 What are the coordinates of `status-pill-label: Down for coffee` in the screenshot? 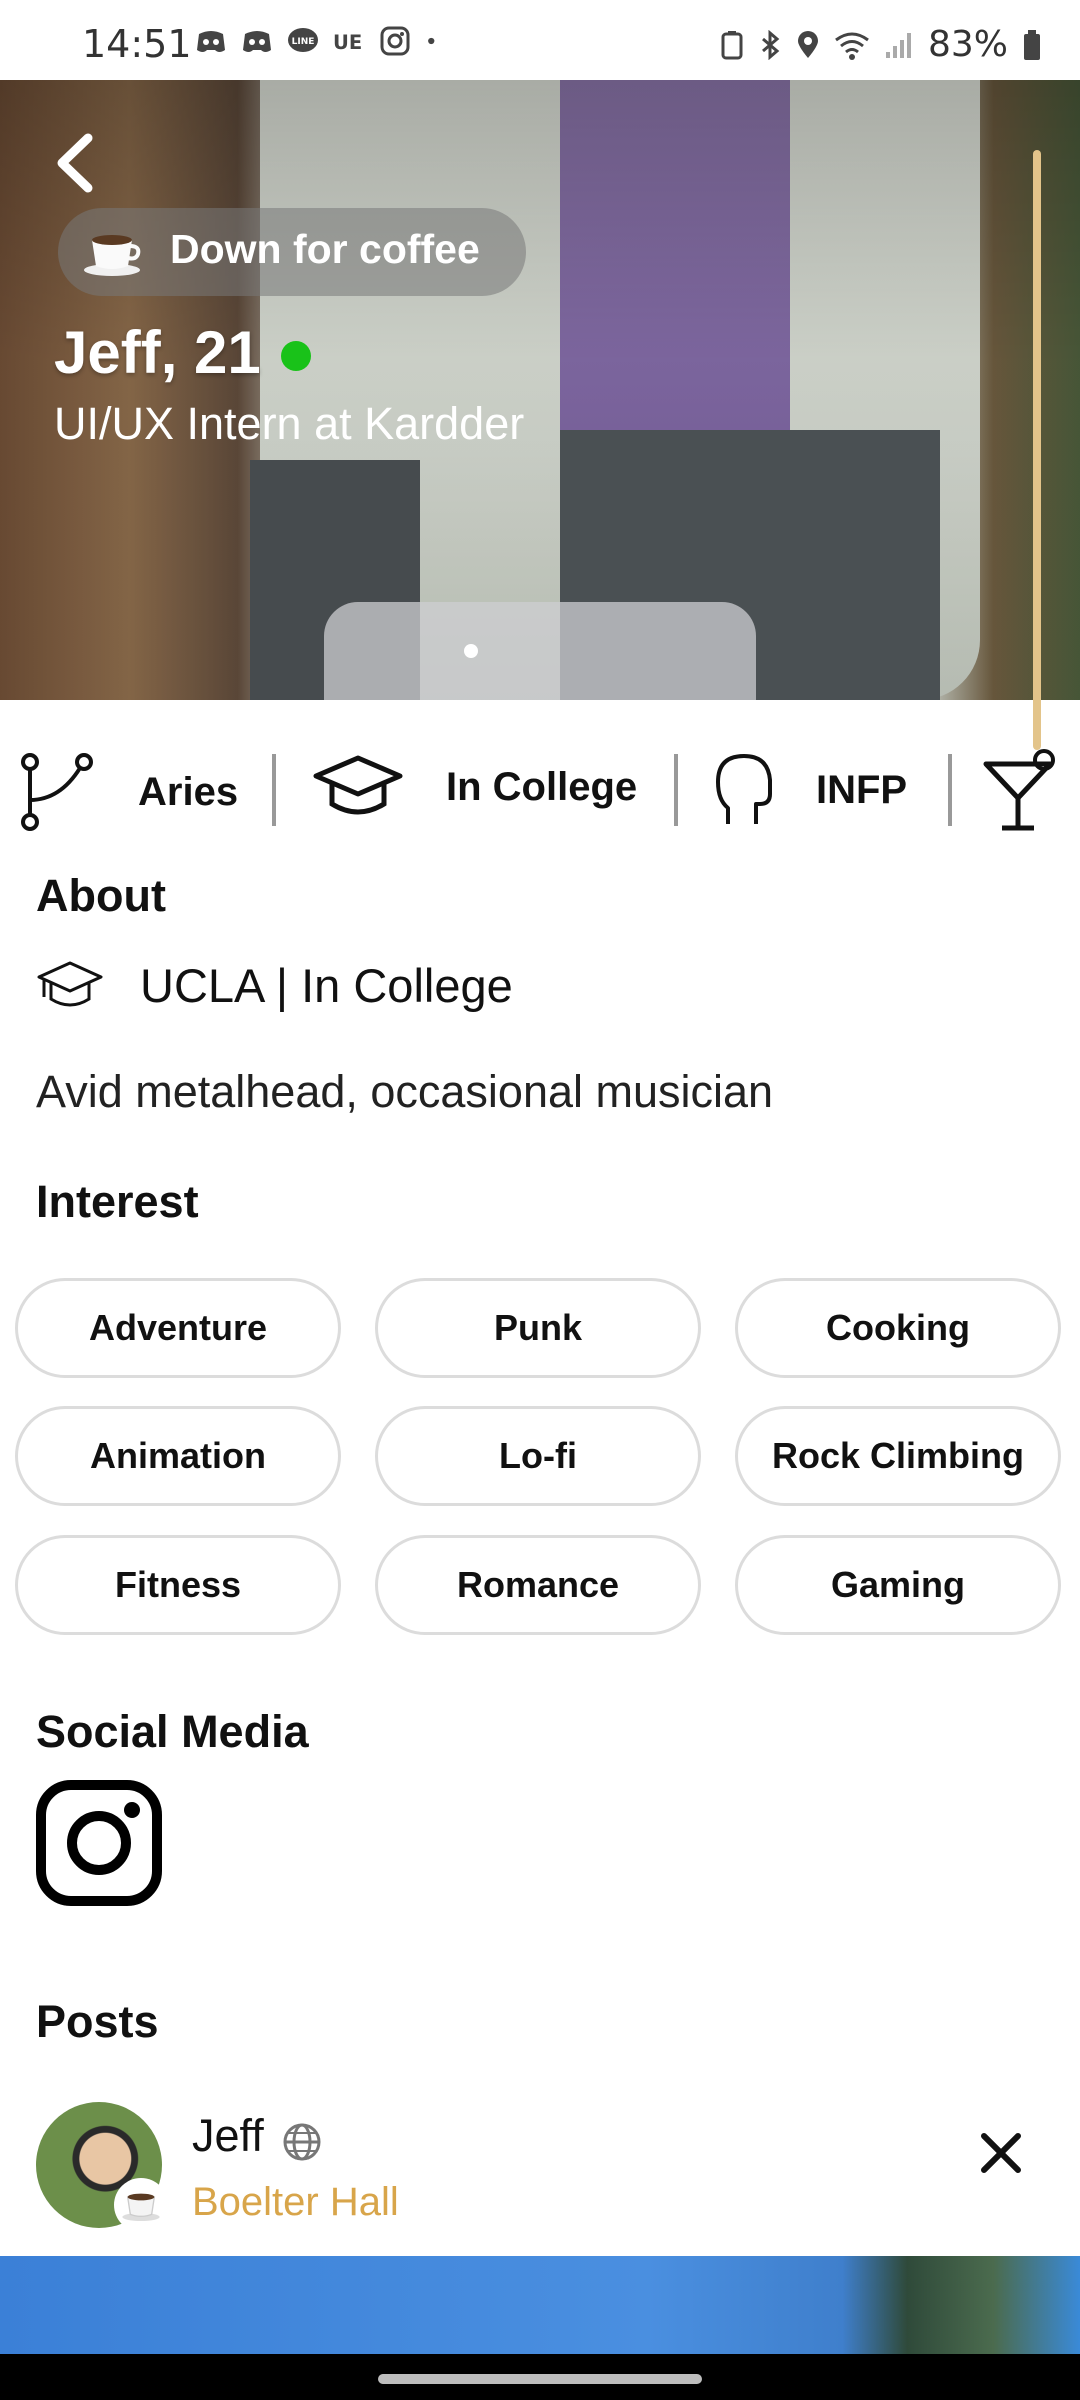 It's located at (325, 249).